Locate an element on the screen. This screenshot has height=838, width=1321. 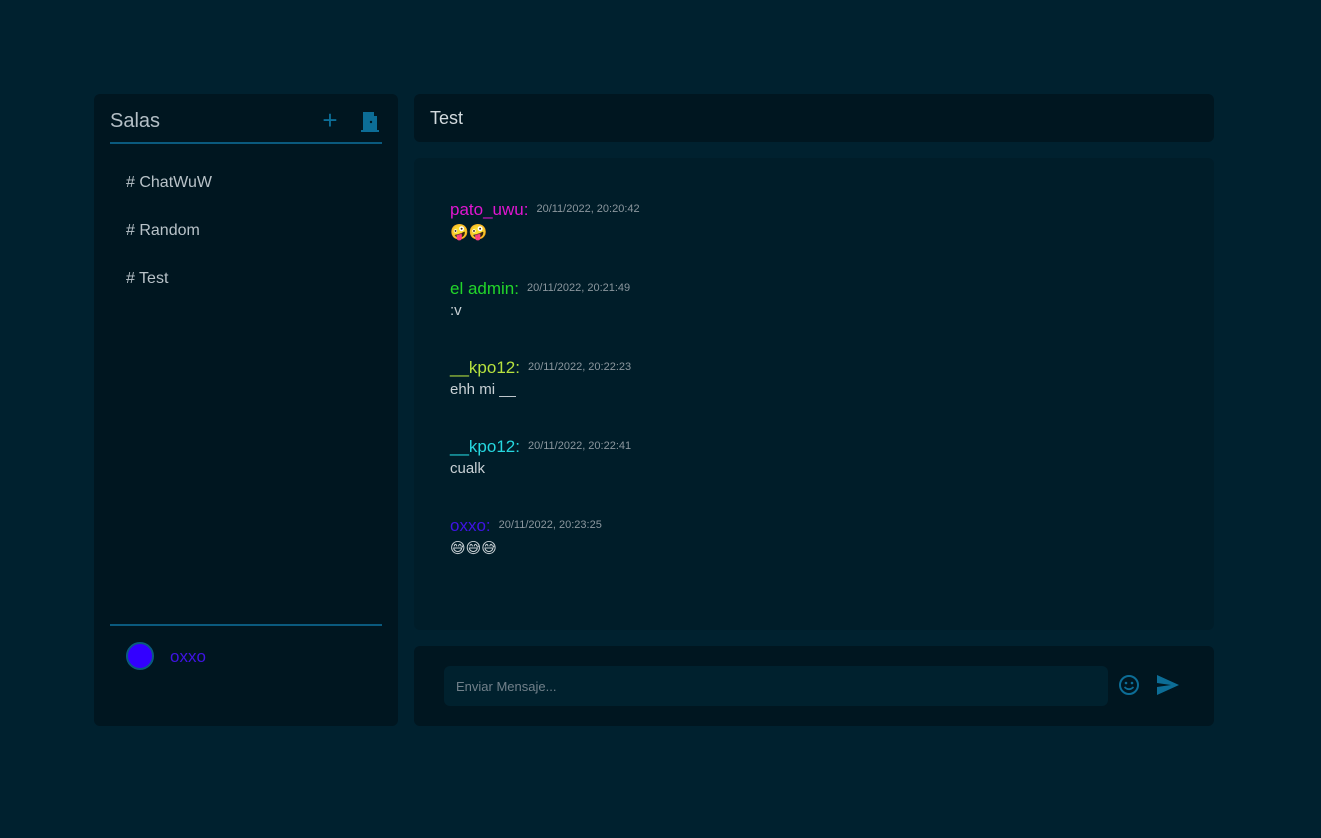
message-item: pato_uwu: 20/11/2022, 20:20:42 🤪🤪 is located at coordinates (545, 220).